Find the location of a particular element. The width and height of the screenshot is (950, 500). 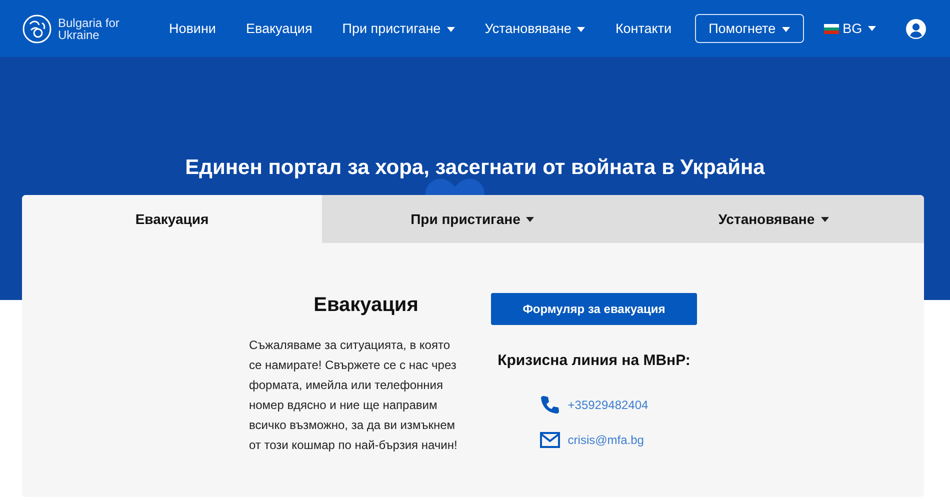

help-button: Помогнете is located at coordinates (749, 28).